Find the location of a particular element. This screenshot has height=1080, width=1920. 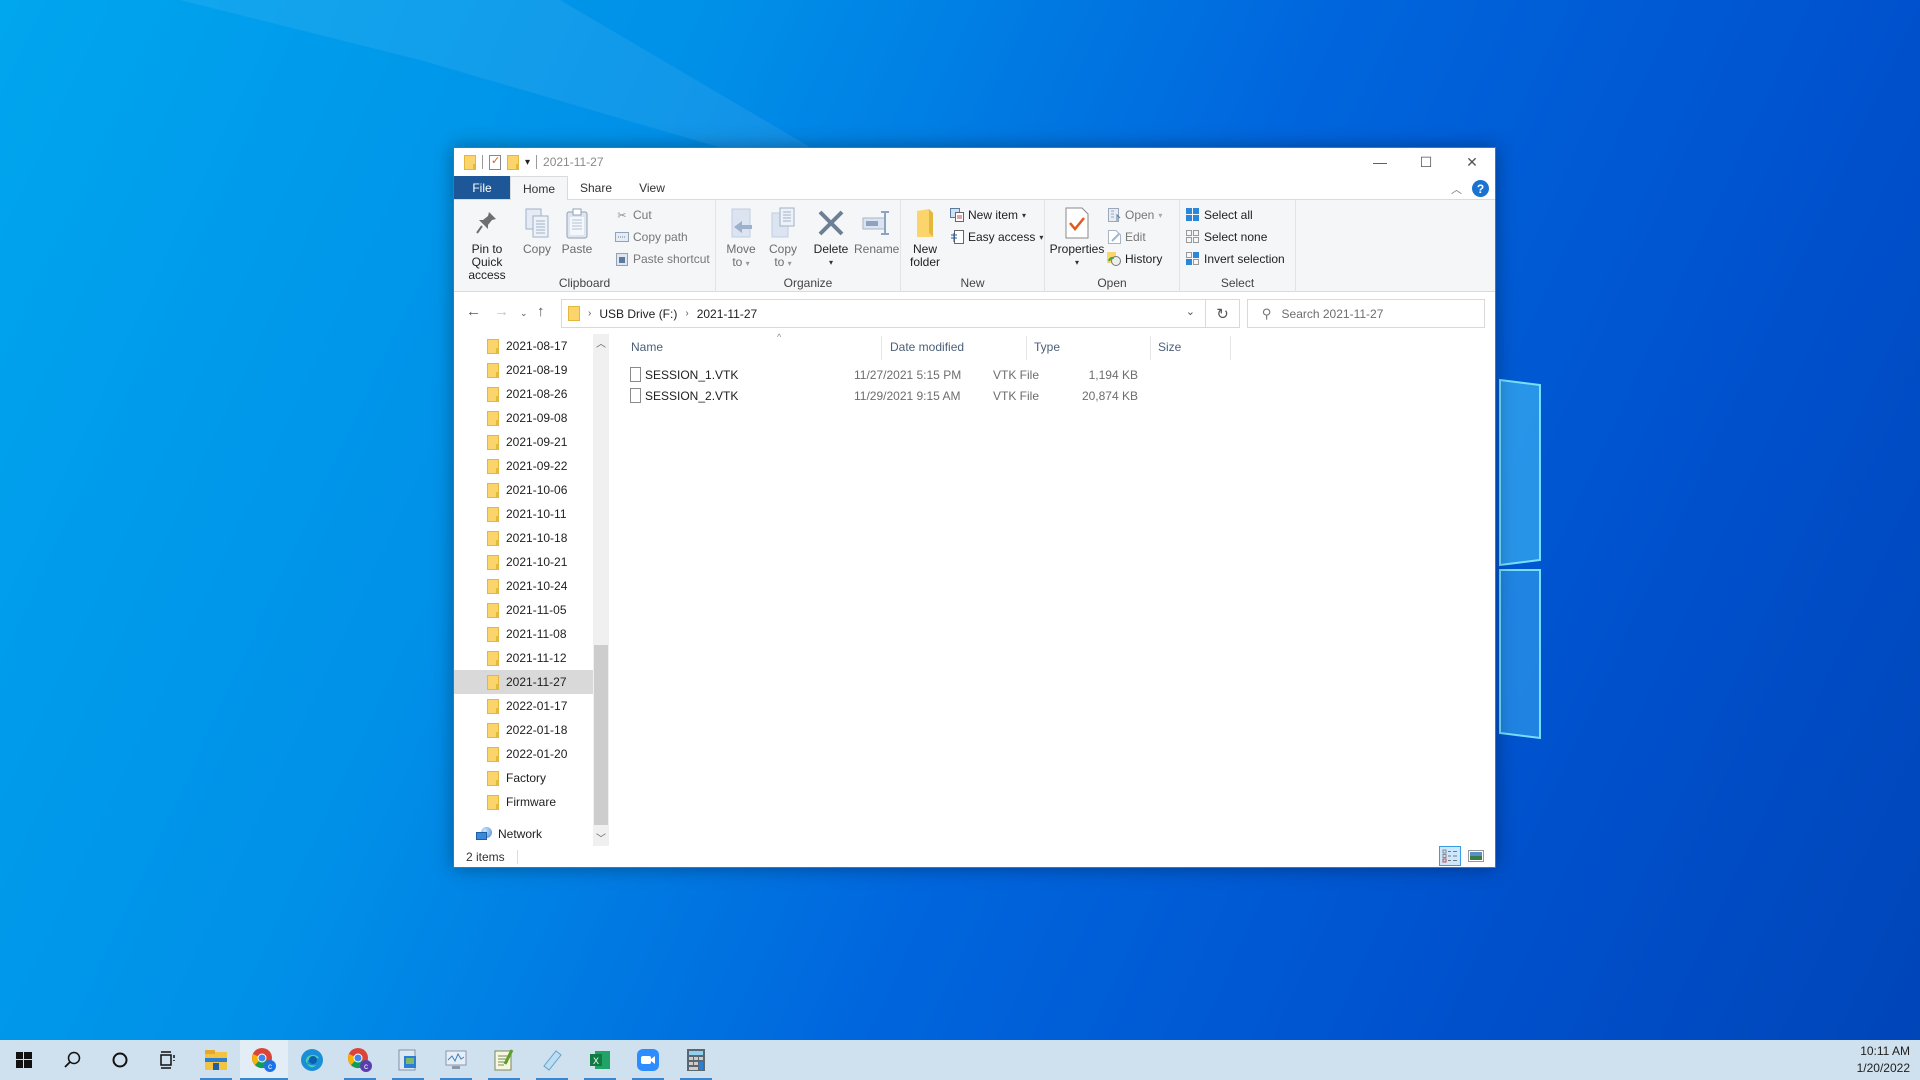

taskbar-notepad is located at coordinates (552, 1060).